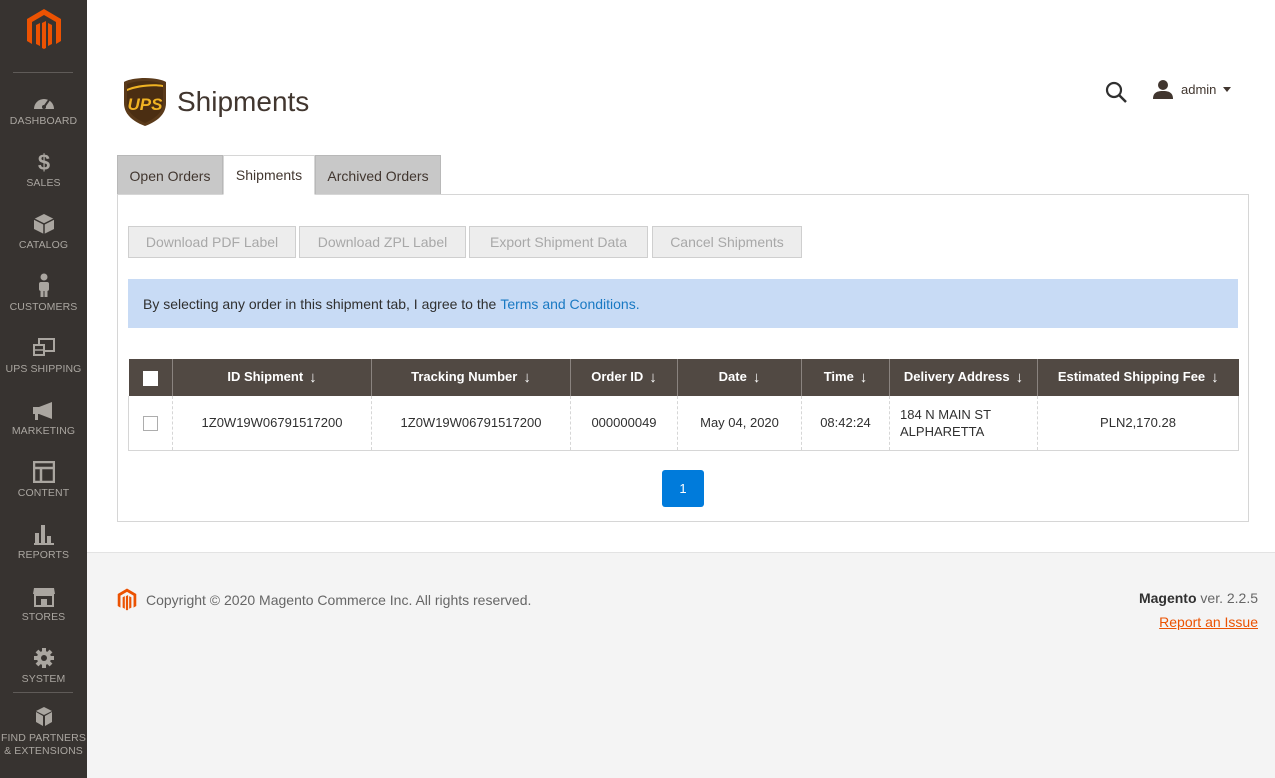  Describe the element at coordinates (968, 431) in the screenshot. I see `address-line: ALPHARETTA` at that location.